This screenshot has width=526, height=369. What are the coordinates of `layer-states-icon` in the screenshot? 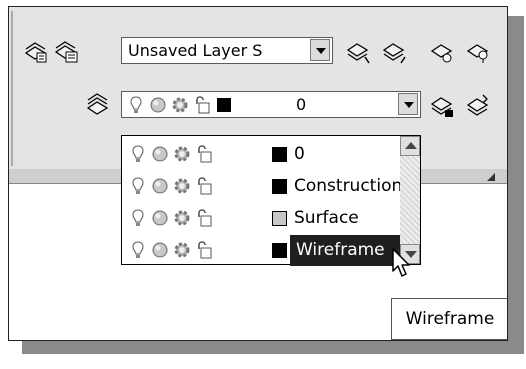 It's located at (66, 52).